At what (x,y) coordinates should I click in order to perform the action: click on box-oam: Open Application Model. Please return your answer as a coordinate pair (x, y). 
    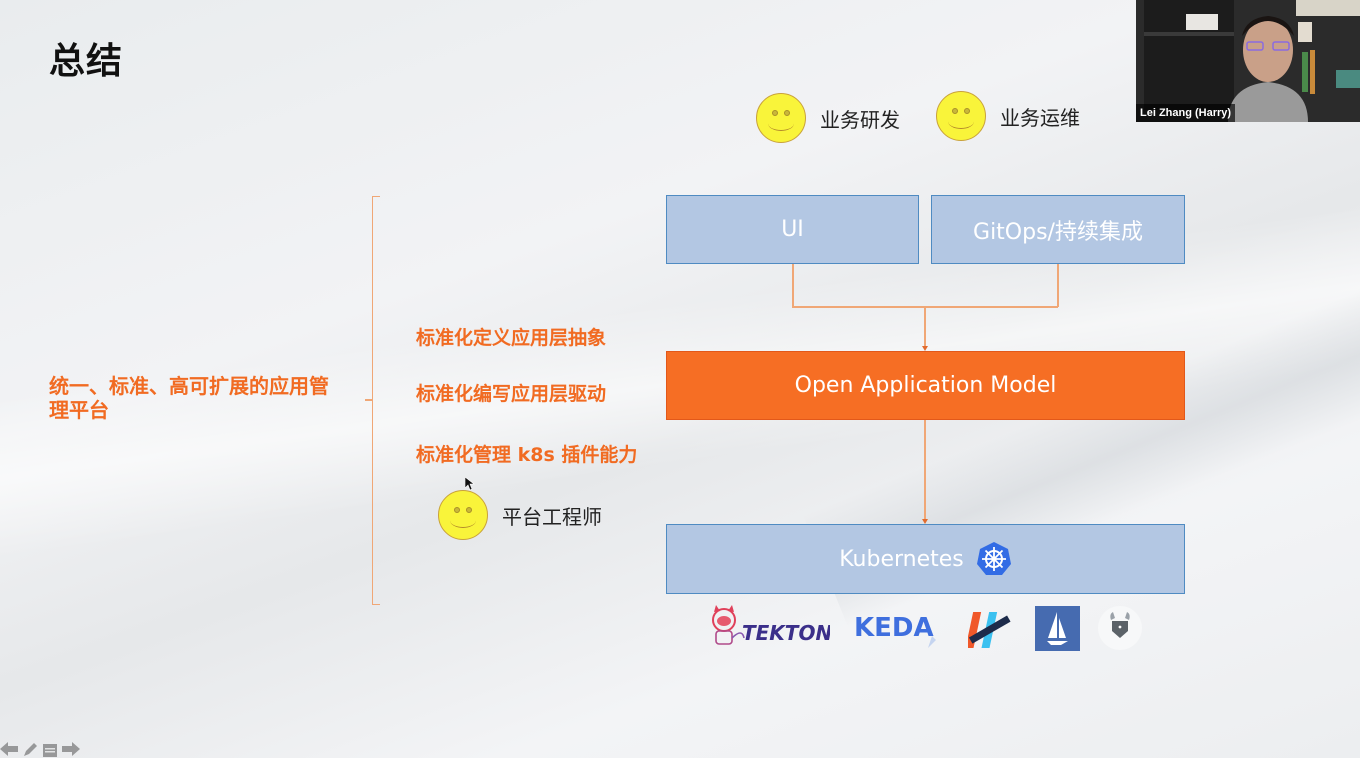
    Looking at the image, I should click on (925, 385).